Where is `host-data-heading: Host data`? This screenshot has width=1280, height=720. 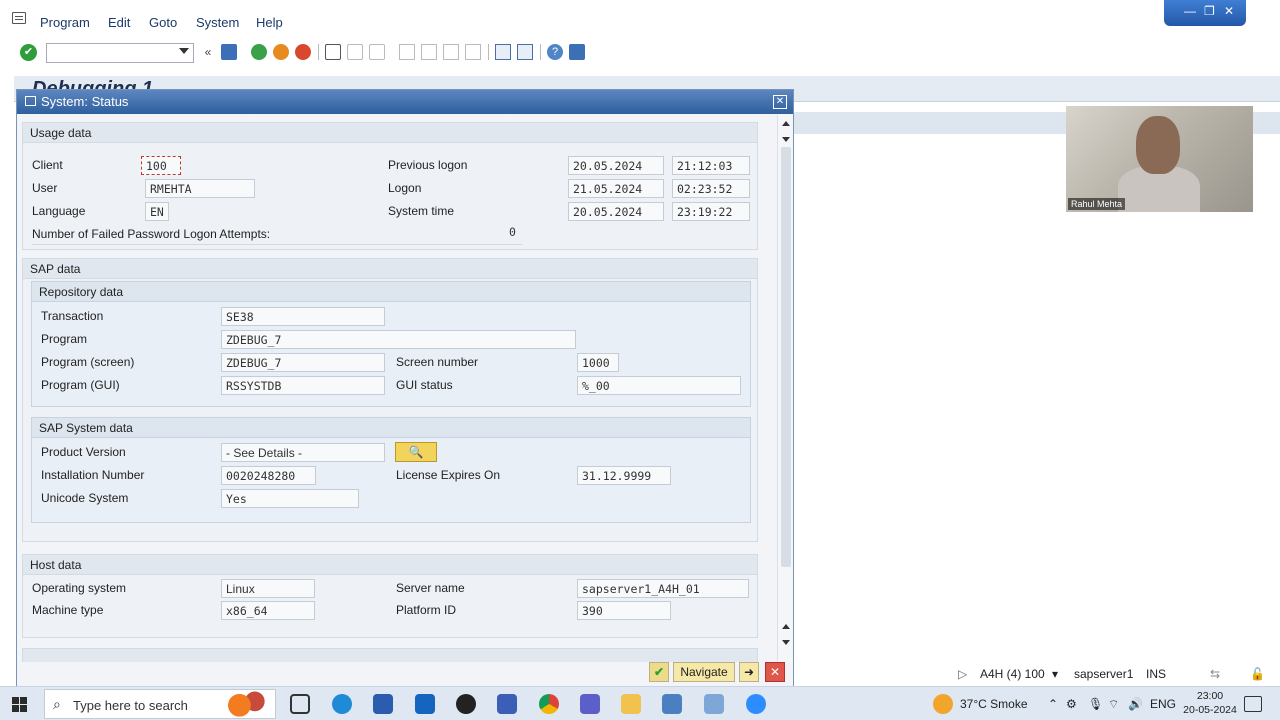
host-data-heading: Host data is located at coordinates (56, 565).